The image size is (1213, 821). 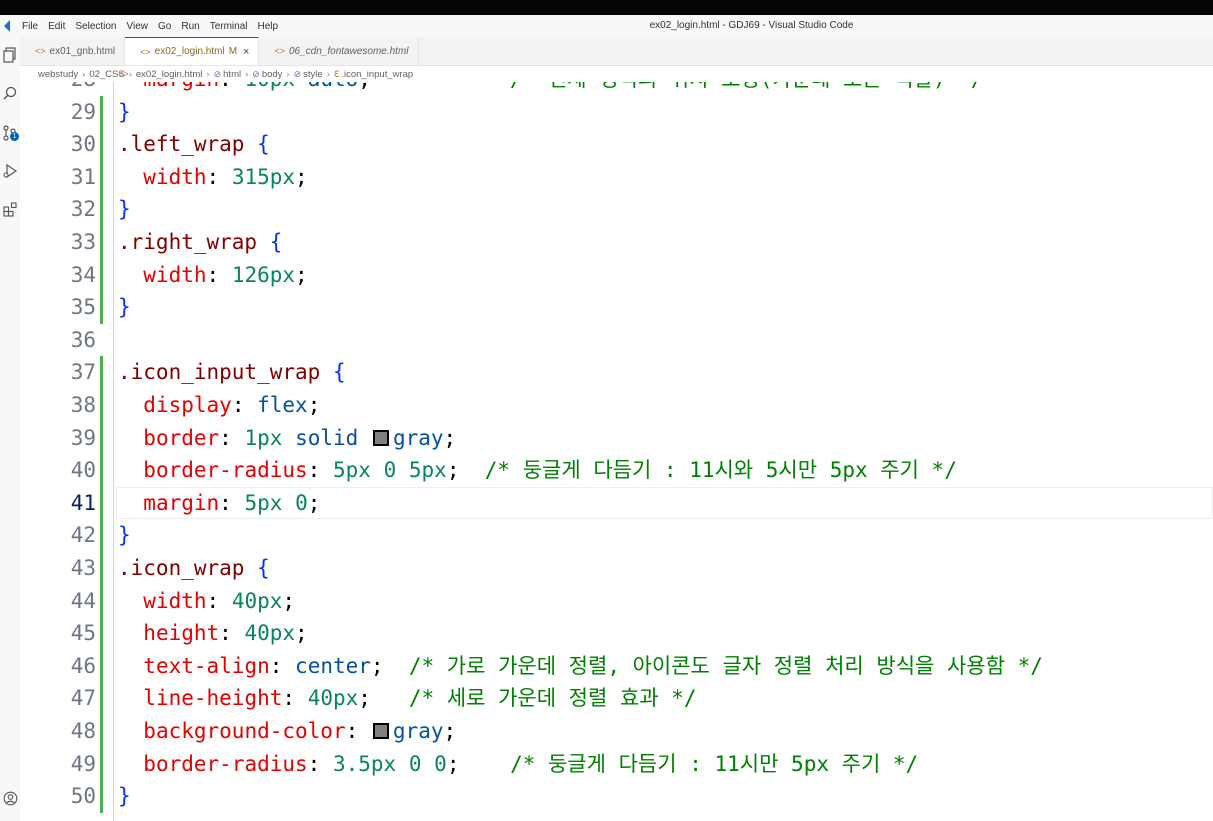 I want to click on tab-label: ex01_gnb.html, so click(x=82, y=51).